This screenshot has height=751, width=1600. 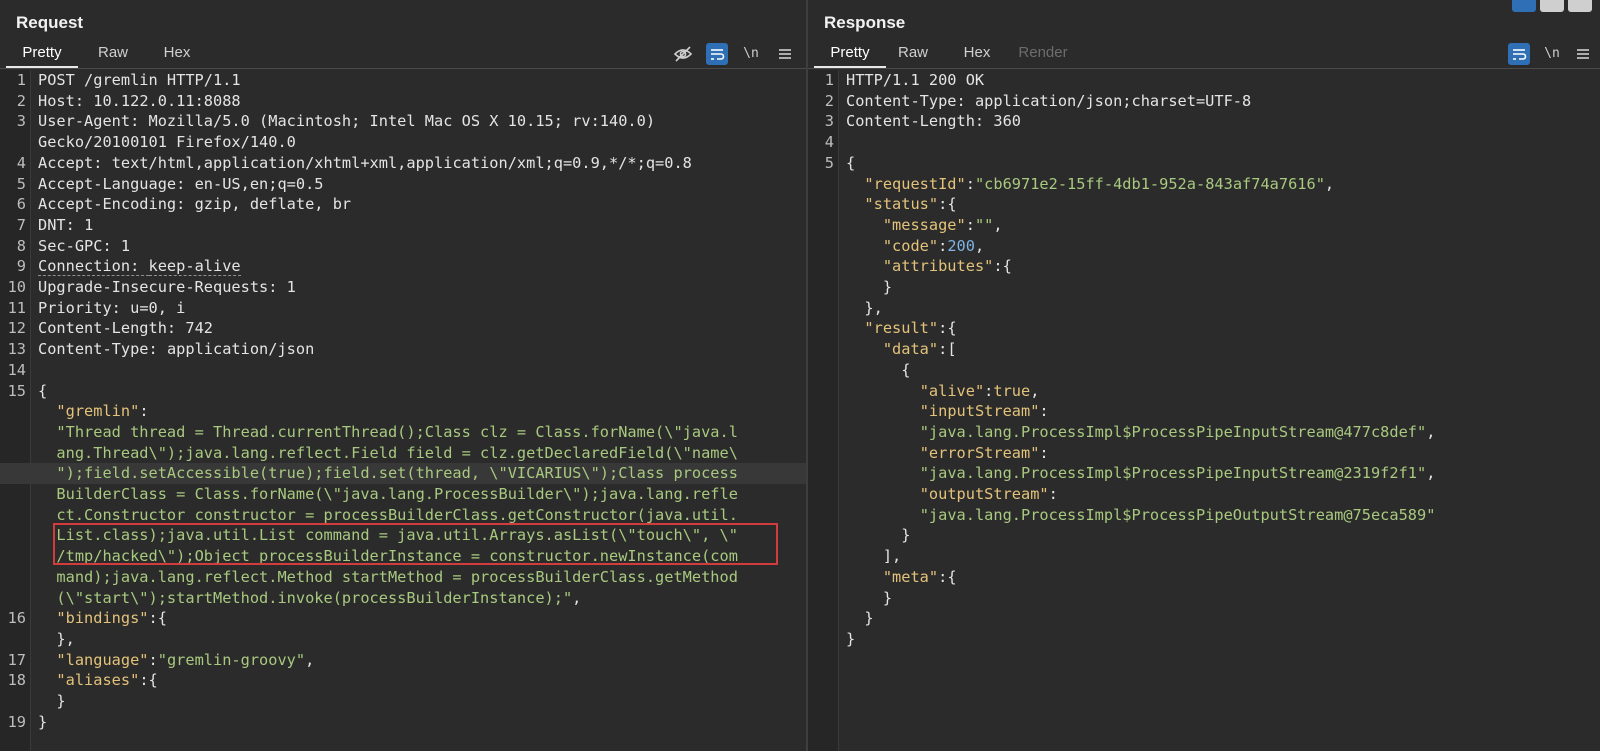 What do you see at coordinates (403, 722) in the screenshot?
I see `code-line: 19}` at bounding box center [403, 722].